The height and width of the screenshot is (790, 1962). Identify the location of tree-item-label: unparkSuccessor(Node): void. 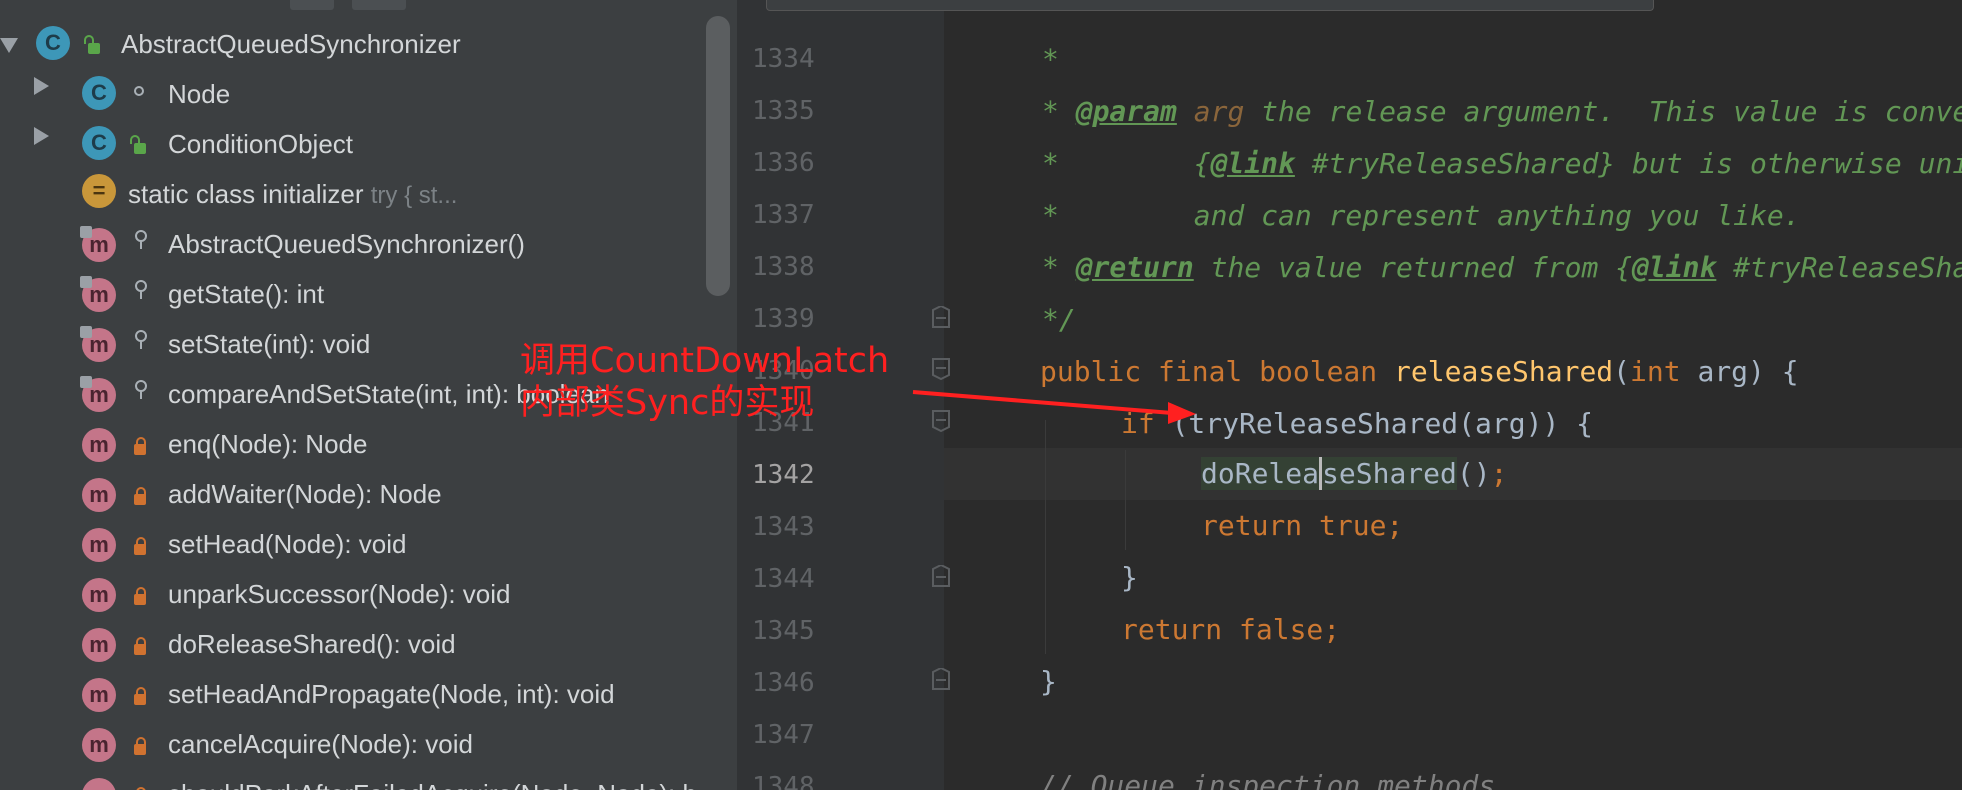
(339, 594).